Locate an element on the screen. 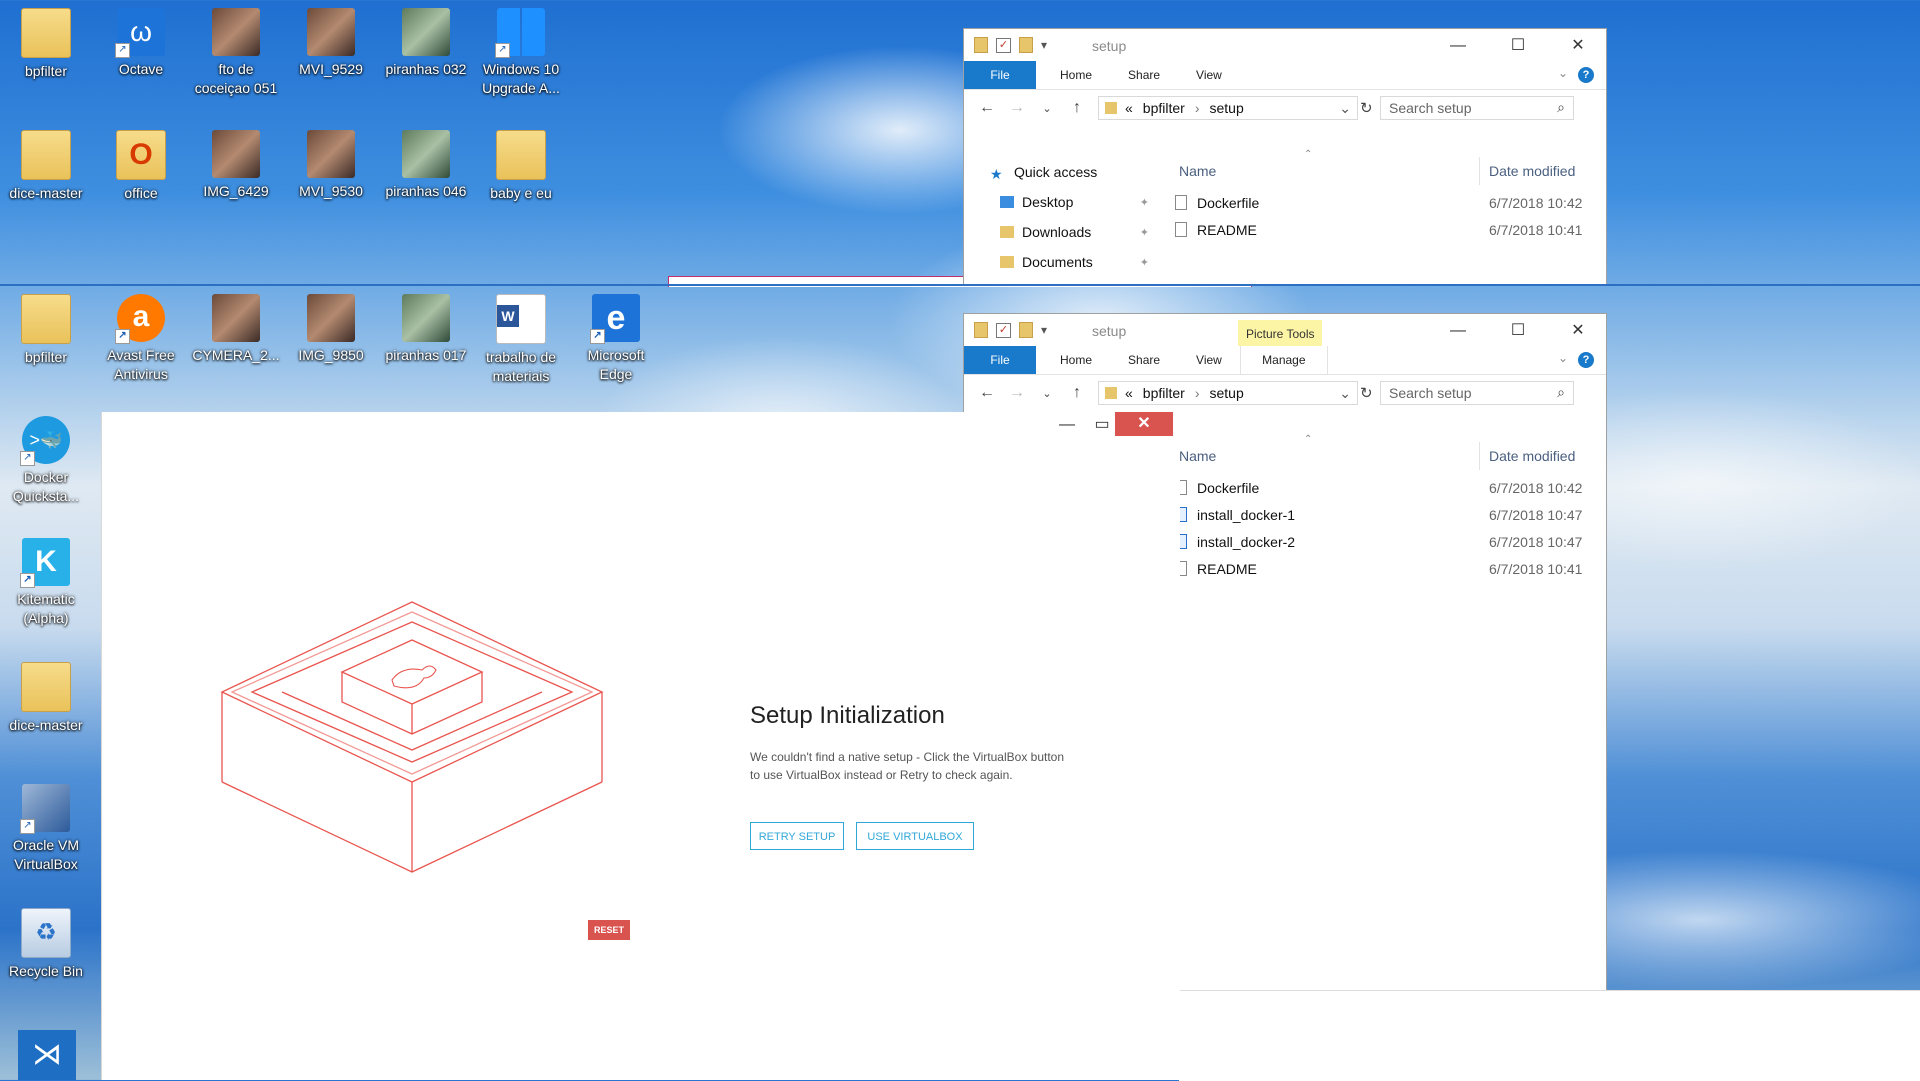 Image resolution: width=1920 pixels, height=1081 pixels. desktop-icon-video: MVI_9529 is located at coordinates (331, 43).